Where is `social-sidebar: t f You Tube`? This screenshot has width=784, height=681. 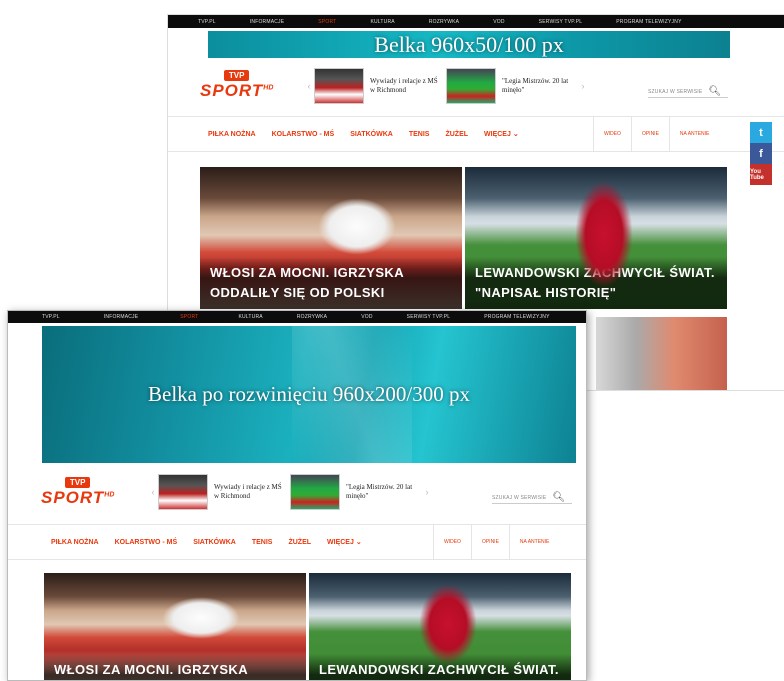 social-sidebar: t f You Tube is located at coordinates (761, 153).